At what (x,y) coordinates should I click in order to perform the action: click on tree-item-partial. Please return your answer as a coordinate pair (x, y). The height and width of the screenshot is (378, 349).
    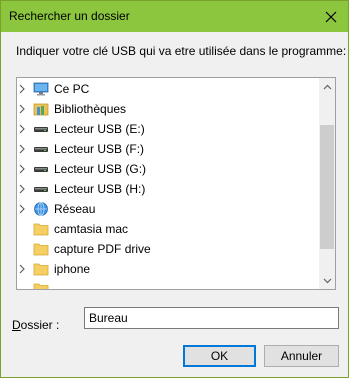
    Looking at the image, I should click on (168, 284).